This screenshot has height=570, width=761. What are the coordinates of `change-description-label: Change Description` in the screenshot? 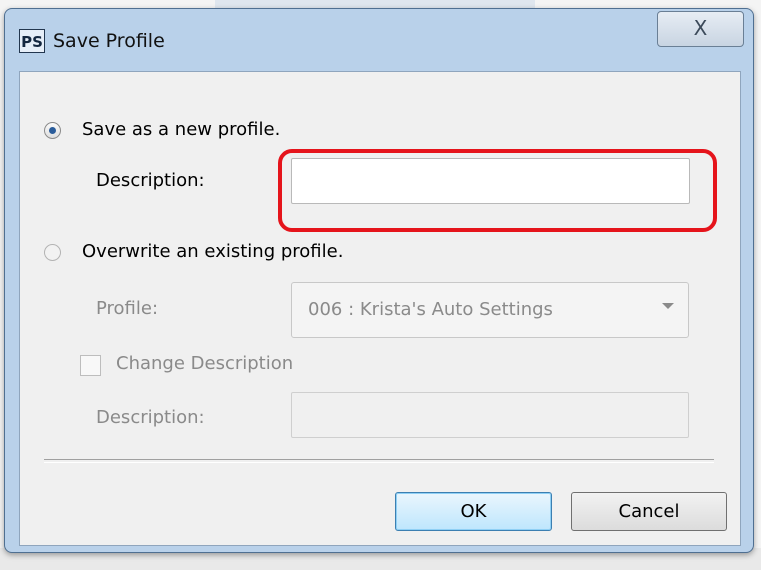 It's located at (204, 363).